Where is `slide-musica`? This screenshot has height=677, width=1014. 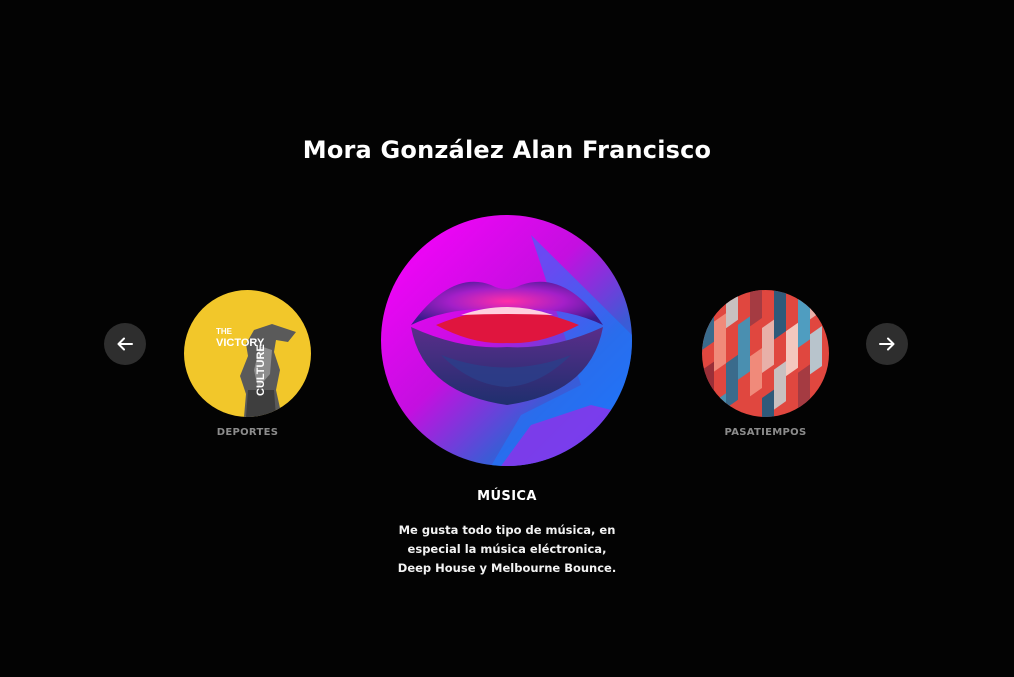 slide-musica is located at coordinates (506, 340).